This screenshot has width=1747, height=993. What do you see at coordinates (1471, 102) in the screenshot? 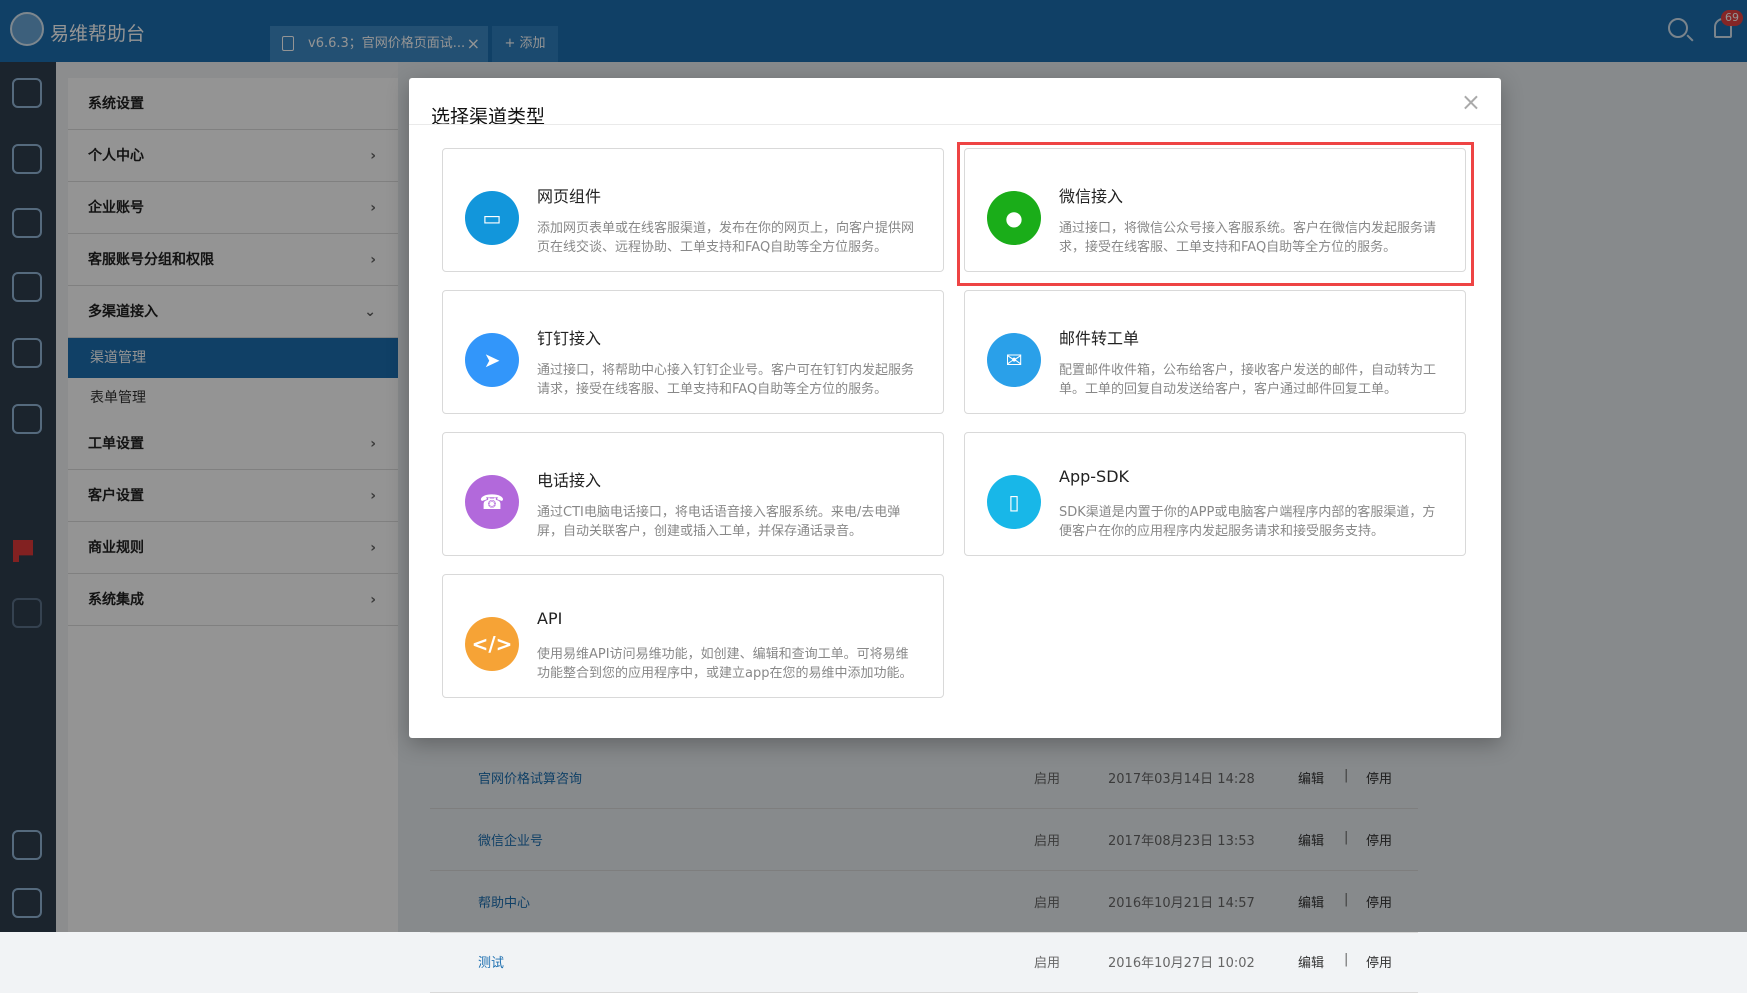
I see `close-icon: ×` at bounding box center [1471, 102].